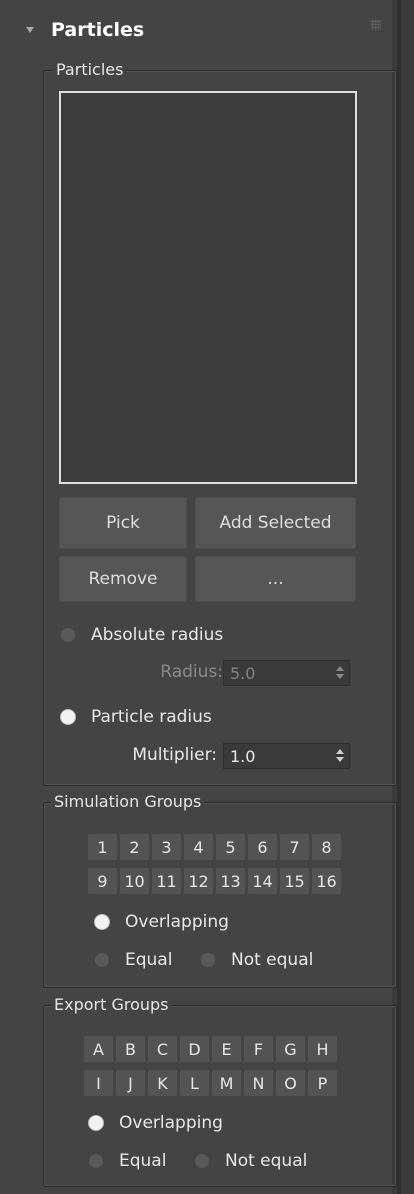  What do you see at coordinates (123, 579) in the screenshot?
I see `remove-button: Remove` at bounding box center [123, 579].